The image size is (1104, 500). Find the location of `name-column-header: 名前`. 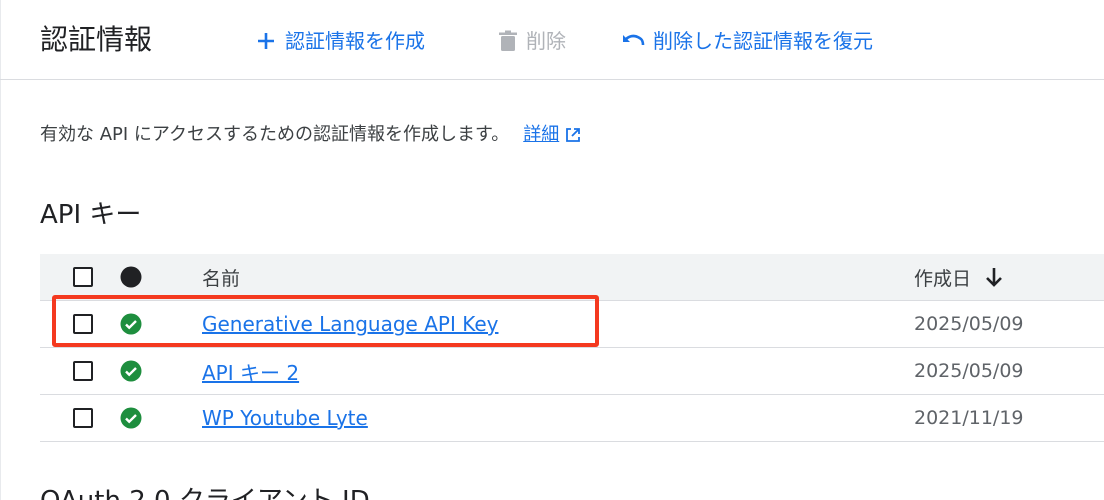

name-column-header: 名前 is located at coordinates (221, 277).